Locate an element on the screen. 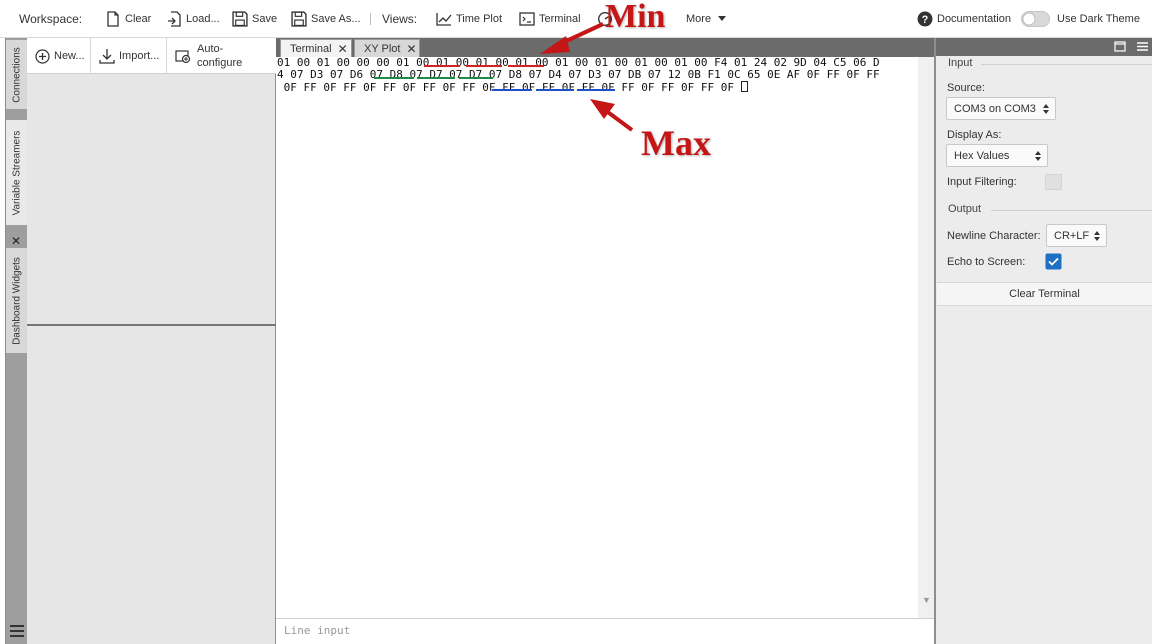  source-select: COM3 on COM3 is located at coordinates (1001, 108).